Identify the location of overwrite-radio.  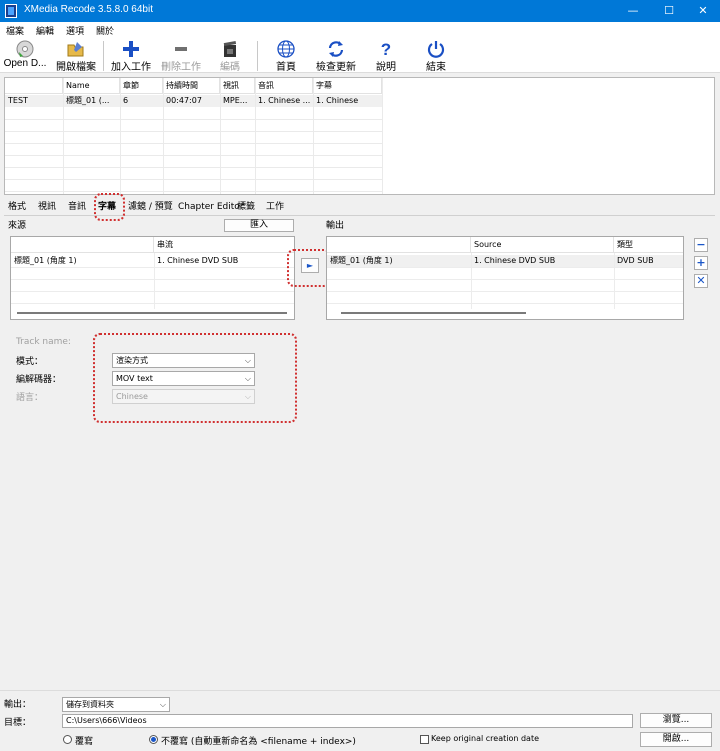
(67, 739).